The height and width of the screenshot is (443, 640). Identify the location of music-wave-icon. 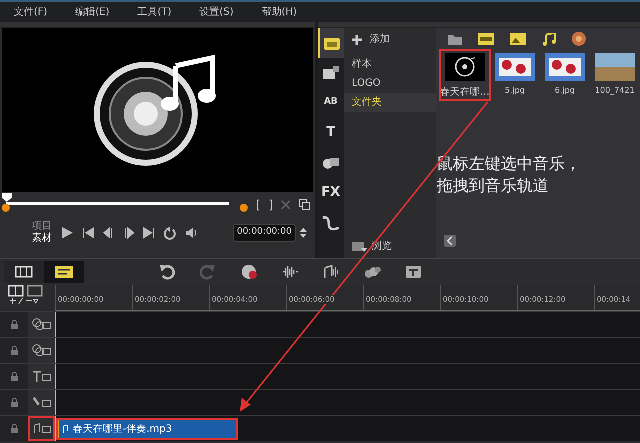
(331, 272).